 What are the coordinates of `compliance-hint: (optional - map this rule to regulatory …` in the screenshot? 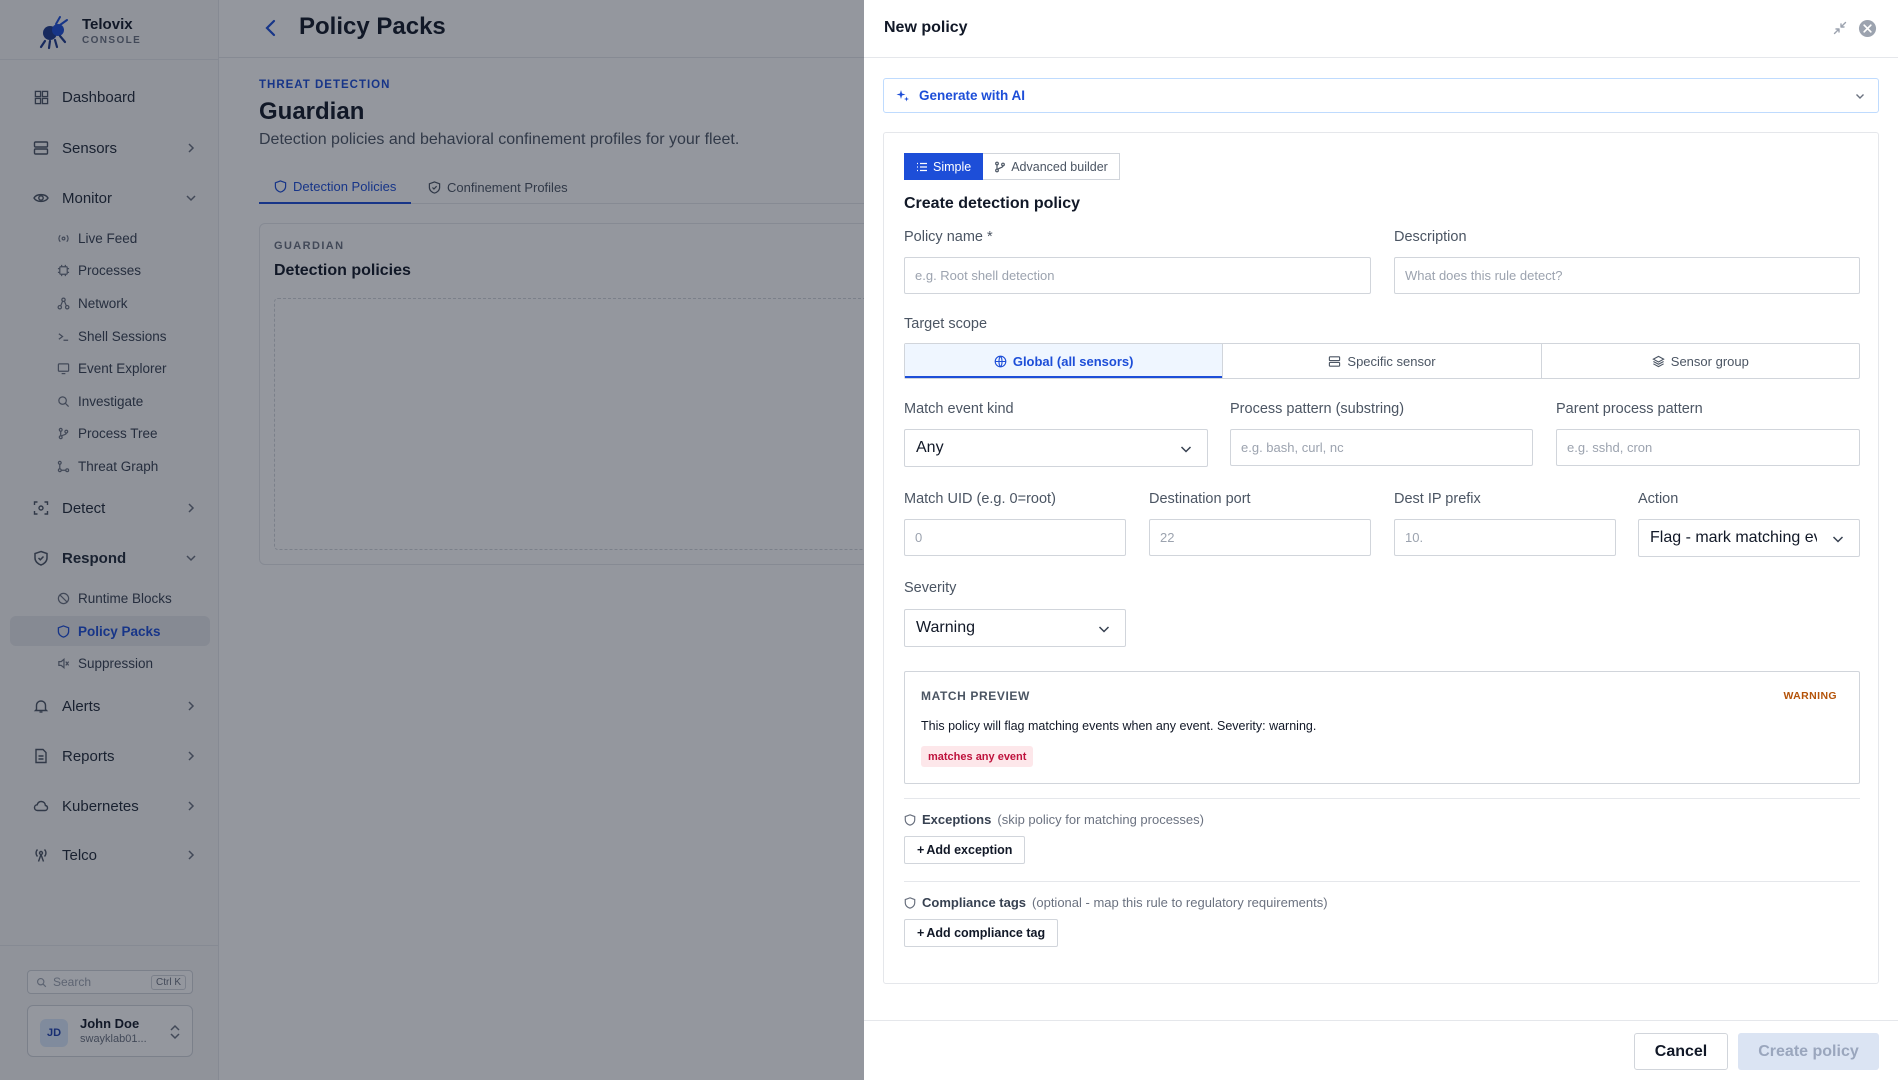 It's located at (1180, 902).